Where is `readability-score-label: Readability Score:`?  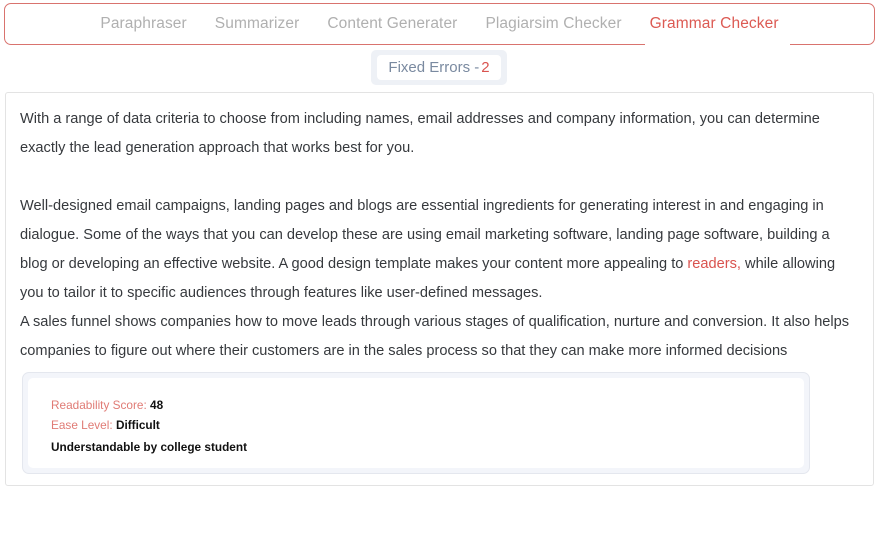
readability-score-label: Readability Score: is located at coordinates (99, 405).